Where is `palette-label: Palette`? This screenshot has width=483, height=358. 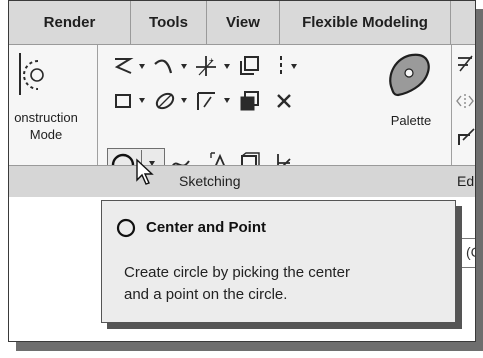 palette-label: Palette is located at coordinates (411, 120).